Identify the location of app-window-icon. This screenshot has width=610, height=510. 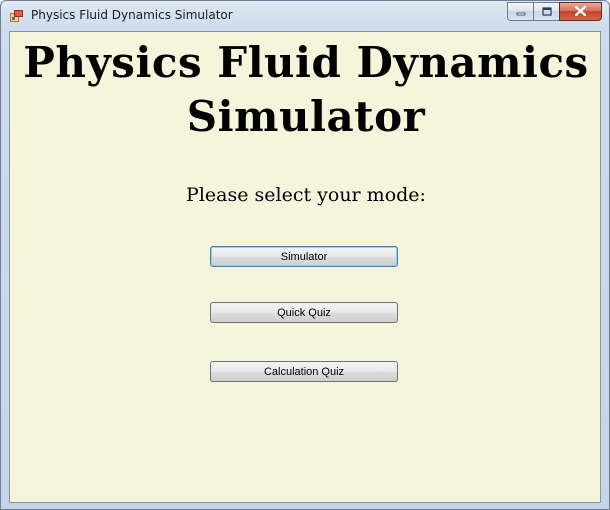
(16, 15).